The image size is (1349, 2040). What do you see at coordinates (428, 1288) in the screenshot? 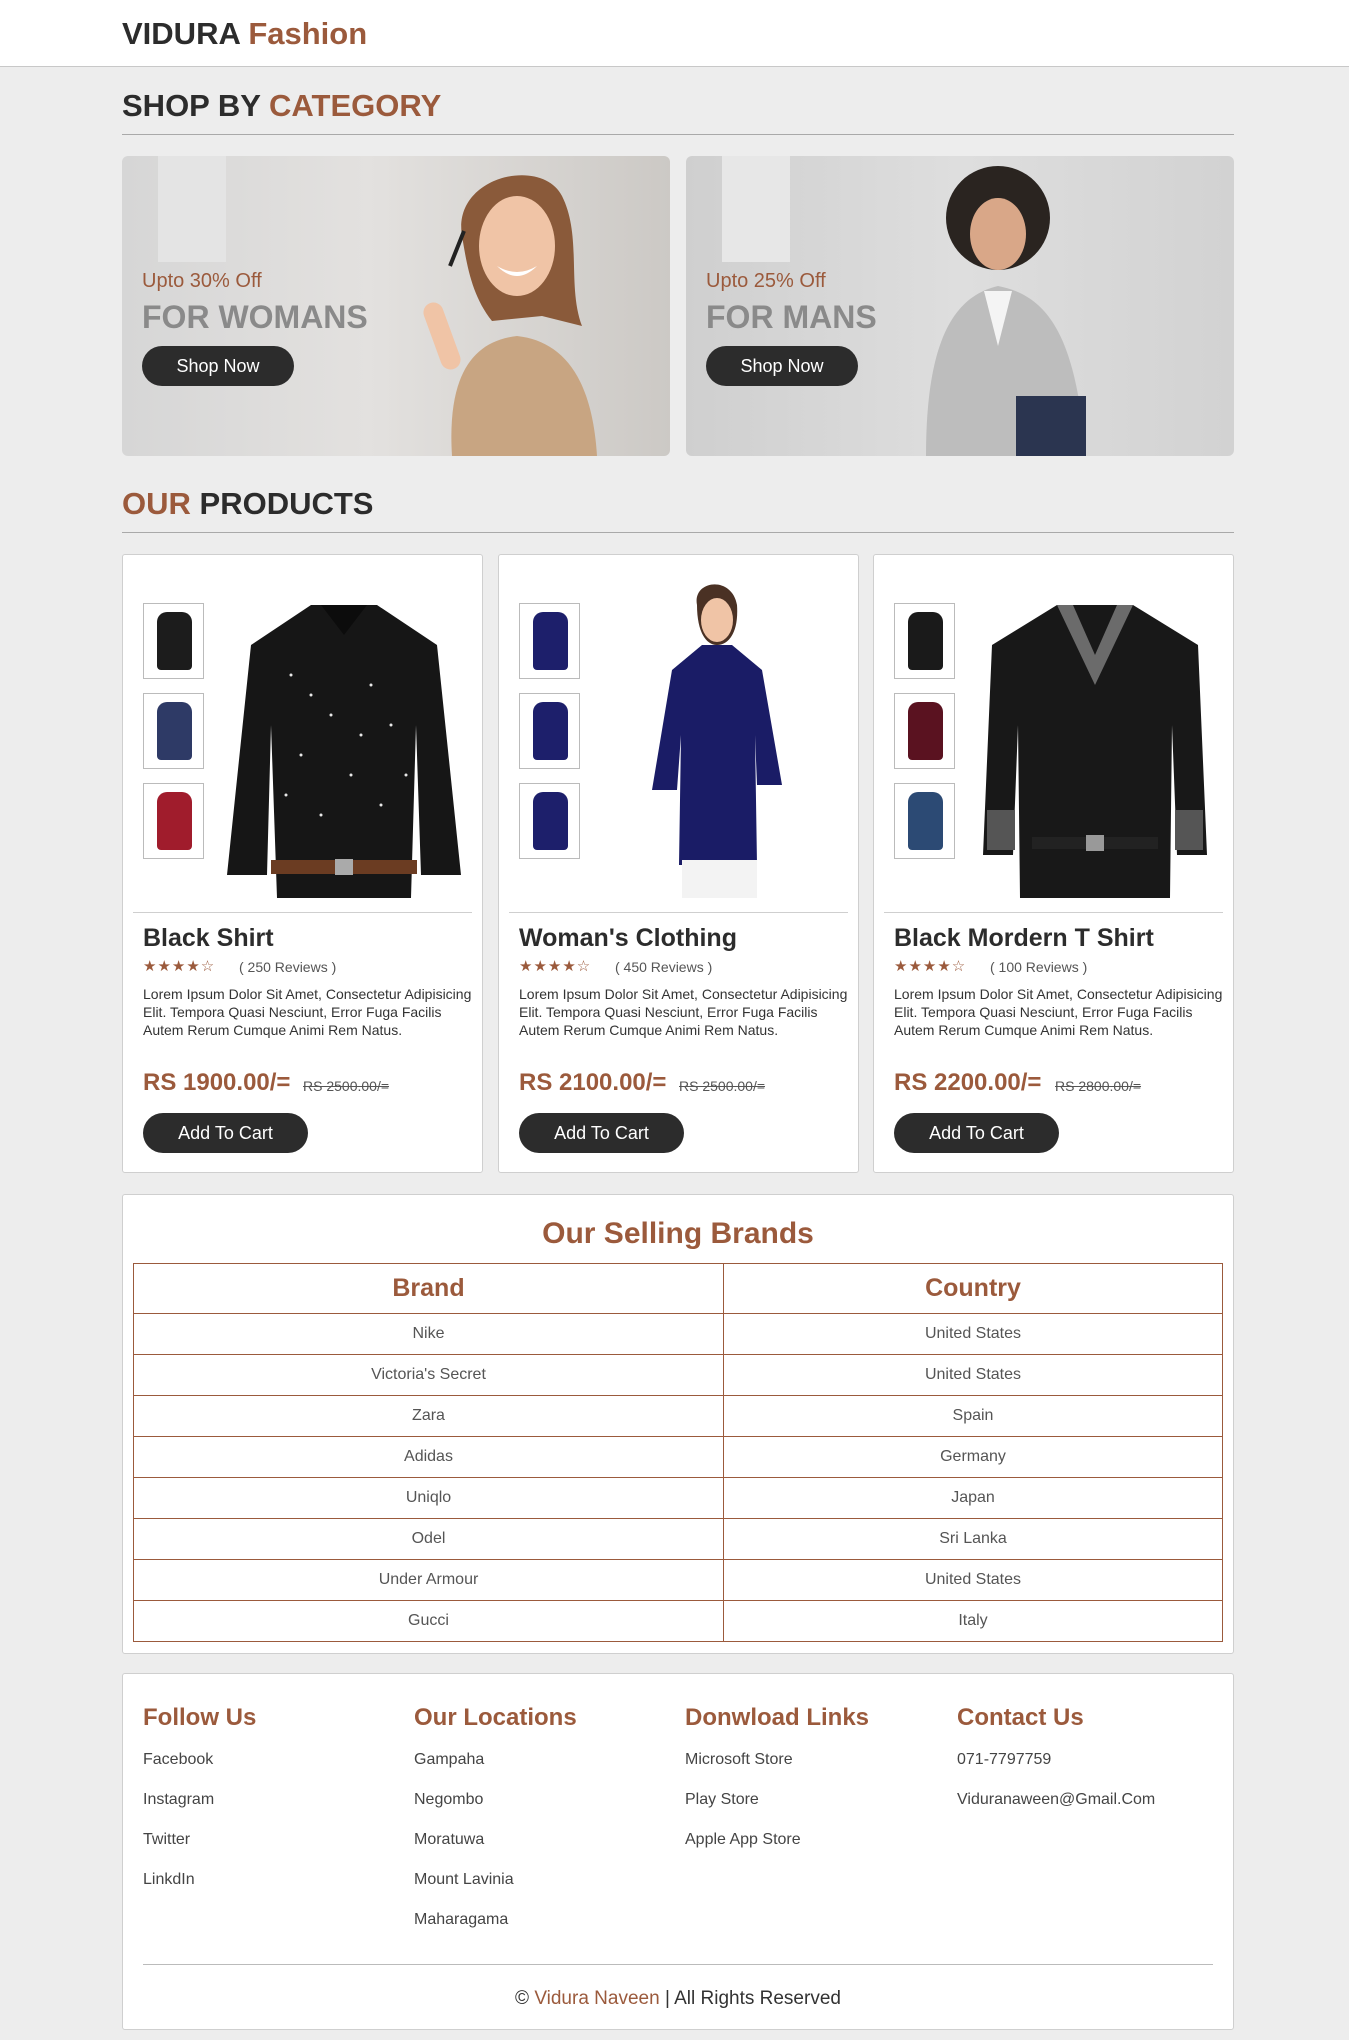
I see `brand-column-header: Brand` at bounding box center [428, 1288].